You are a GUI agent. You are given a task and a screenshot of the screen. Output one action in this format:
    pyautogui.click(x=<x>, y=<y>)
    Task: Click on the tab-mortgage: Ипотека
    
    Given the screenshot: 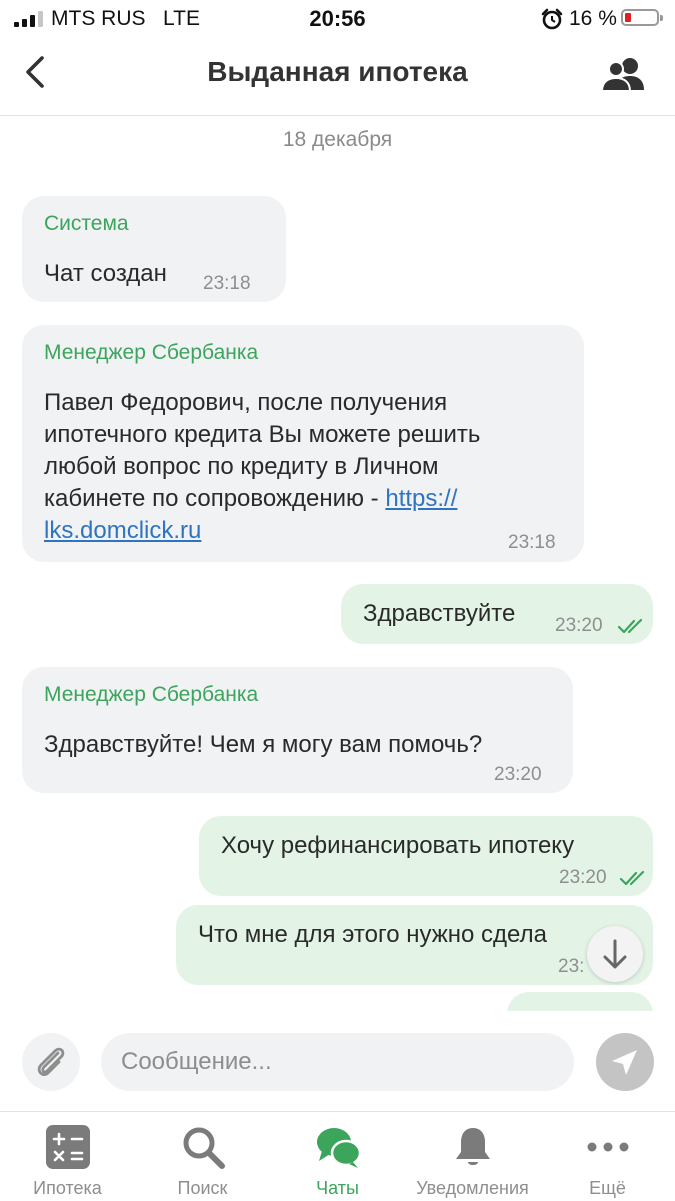 What is the action you would take?
    pyautogui.click(x=67, y=1156)
    